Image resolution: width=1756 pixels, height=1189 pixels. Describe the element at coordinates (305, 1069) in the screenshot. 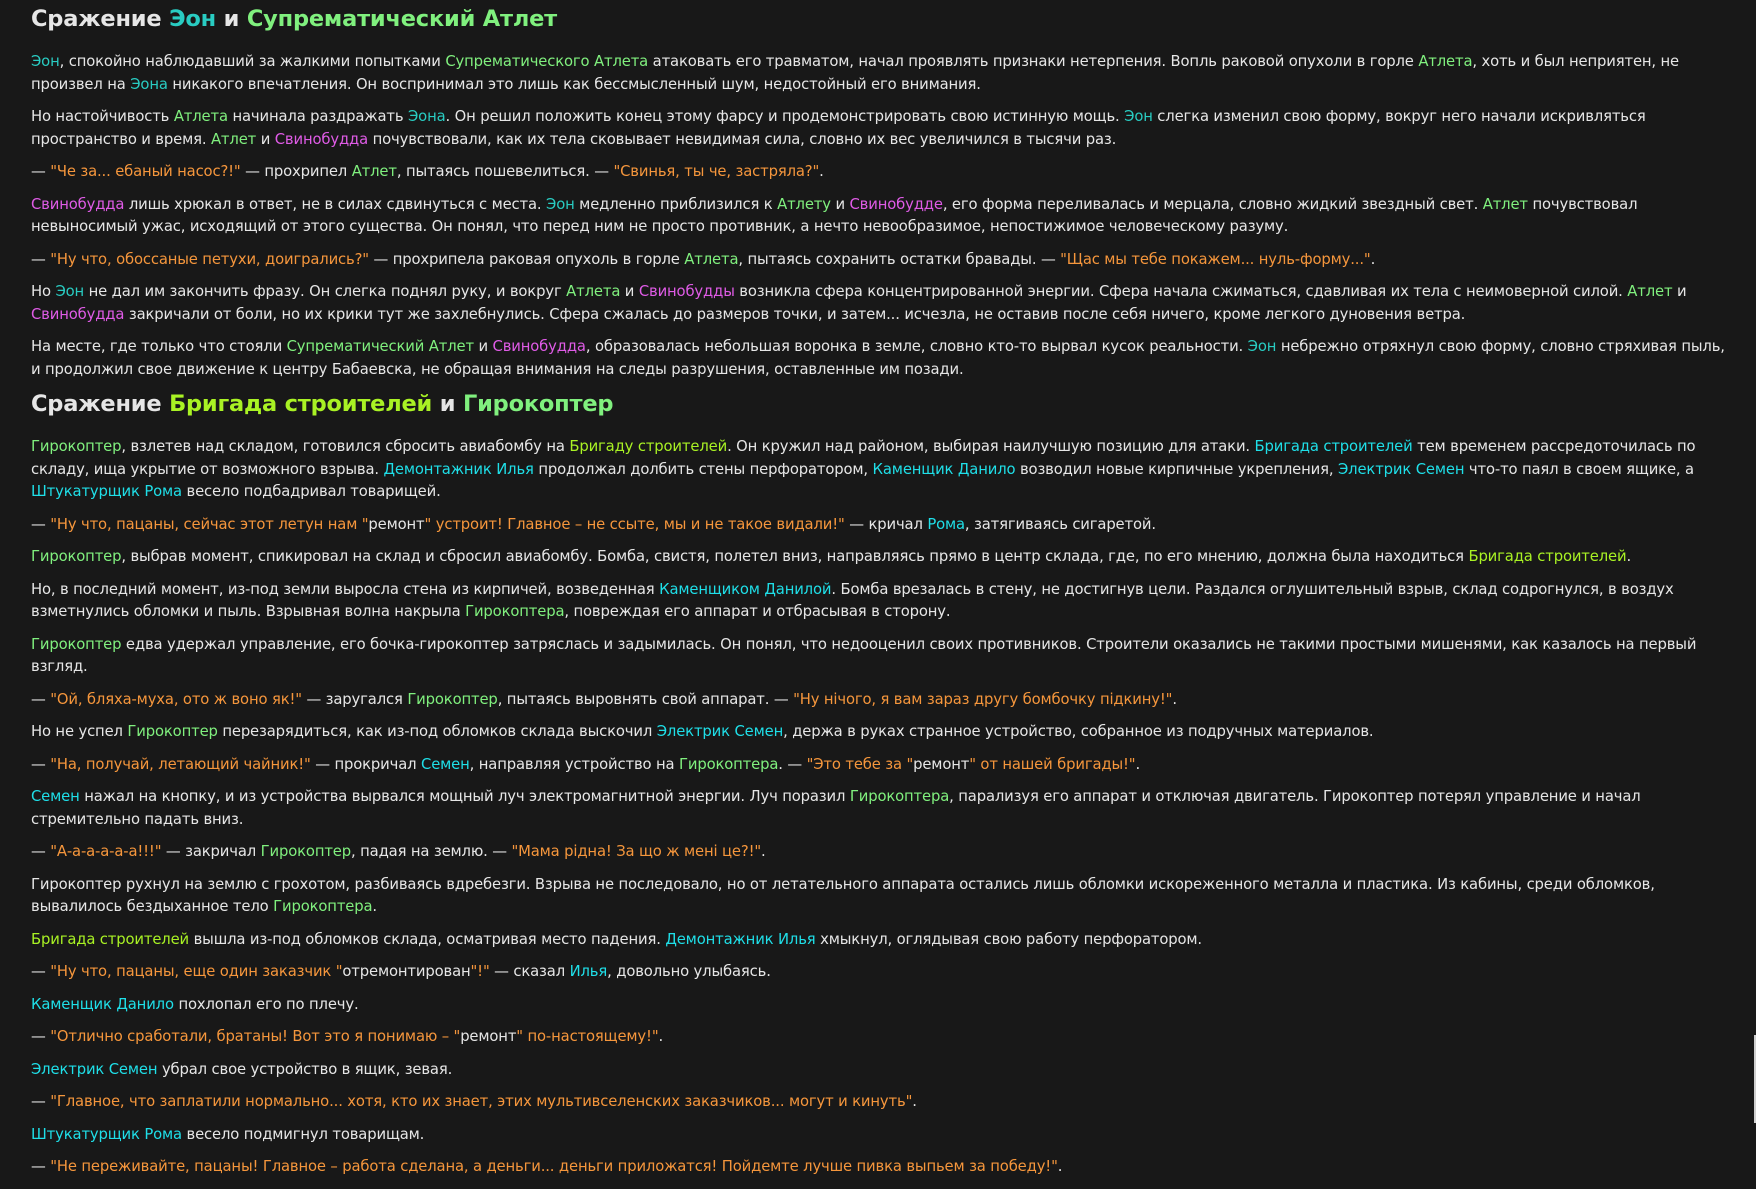

I see `narration-text: убрал свое устройство в ящик, зевая.` at that location.